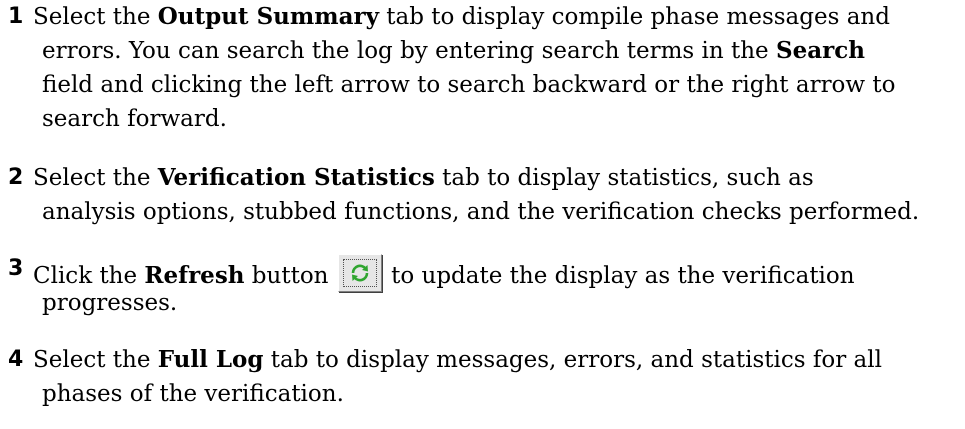 Image resolution: width=965 pixels, height=429 pixels. Describe the element at coordinates (268, 16) in the screenshot. I see `ui-term-output-summary: Output Summary` at that location.